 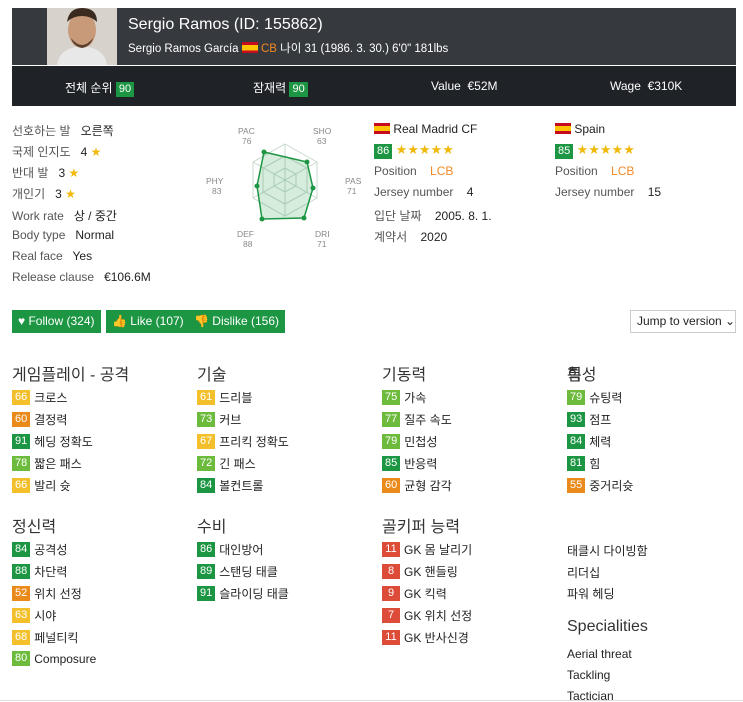 I want to click on attribute-label: 페널티킥, so click(x=56, y=638).